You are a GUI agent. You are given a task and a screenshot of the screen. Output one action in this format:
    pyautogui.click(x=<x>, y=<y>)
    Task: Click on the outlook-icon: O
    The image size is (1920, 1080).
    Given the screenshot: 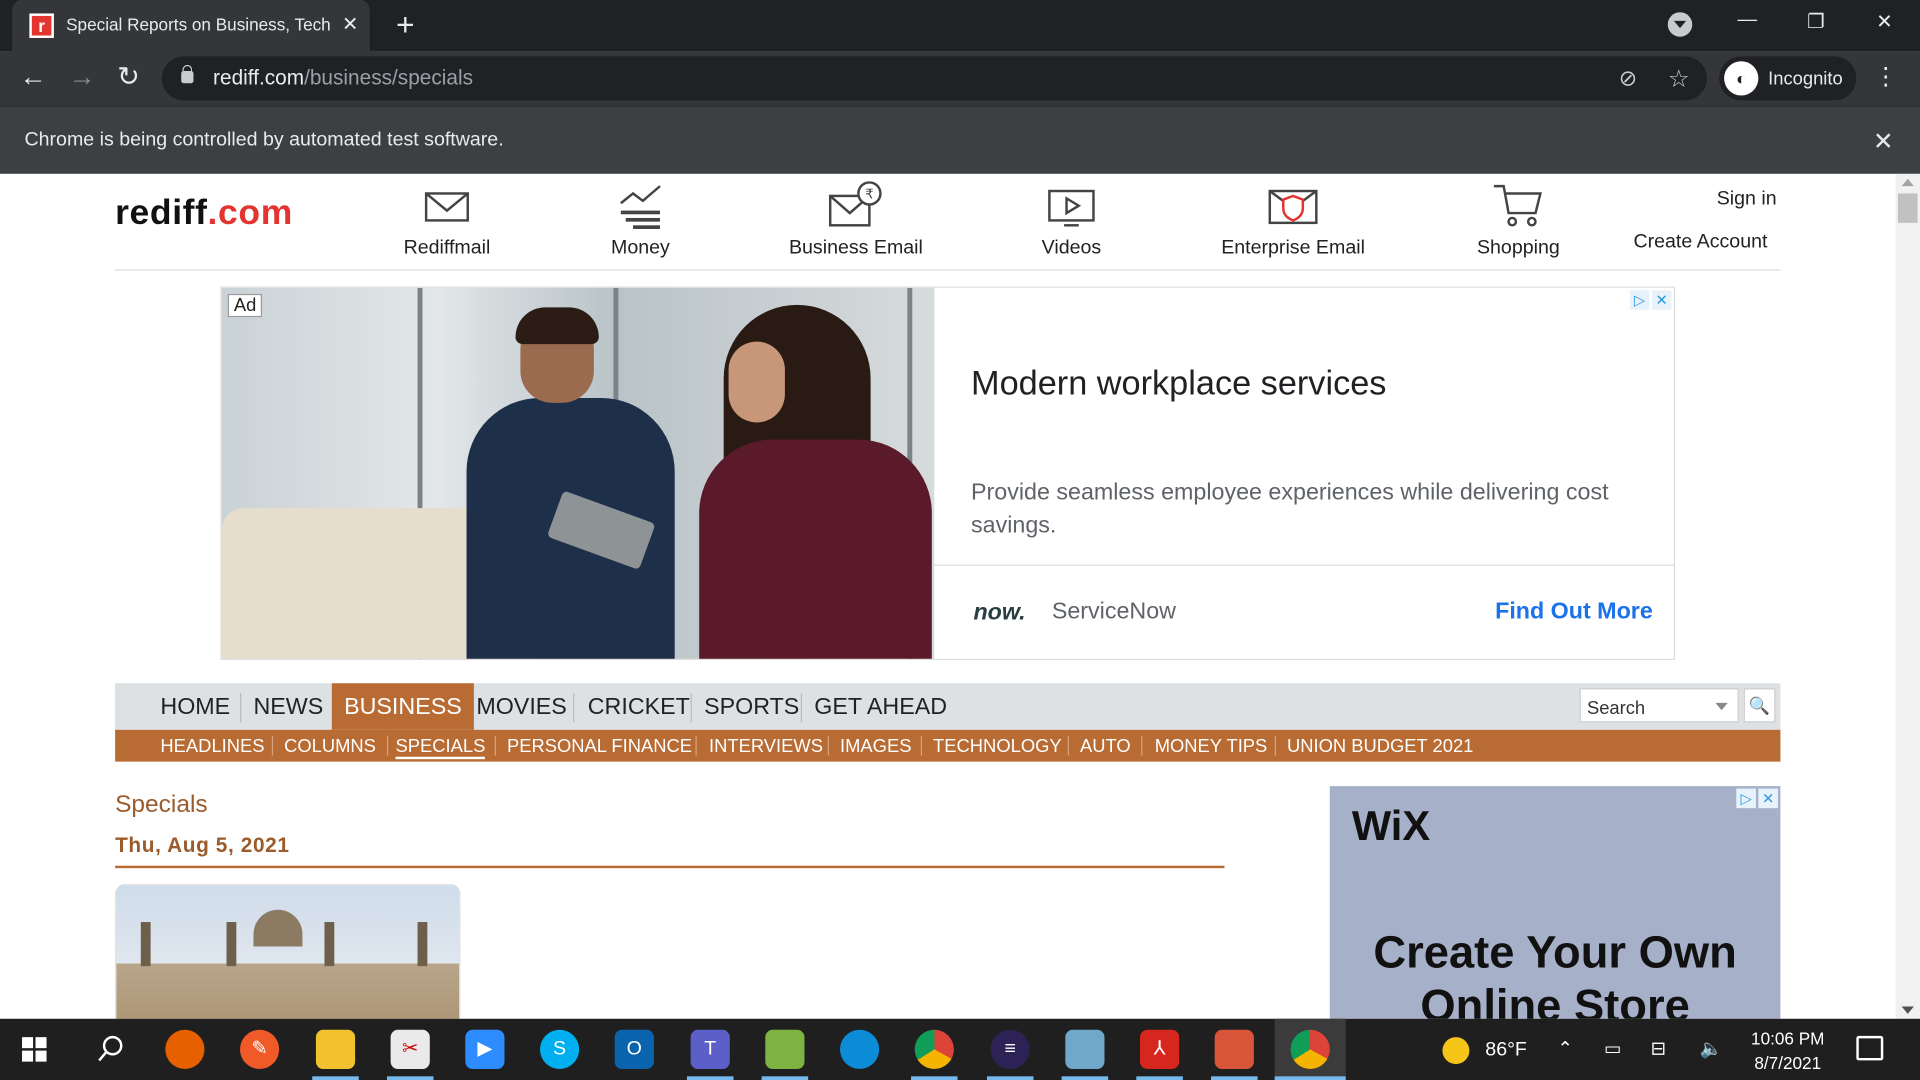 What is the action you would take?
    pyautogui.click(x=634, y=1049)
    